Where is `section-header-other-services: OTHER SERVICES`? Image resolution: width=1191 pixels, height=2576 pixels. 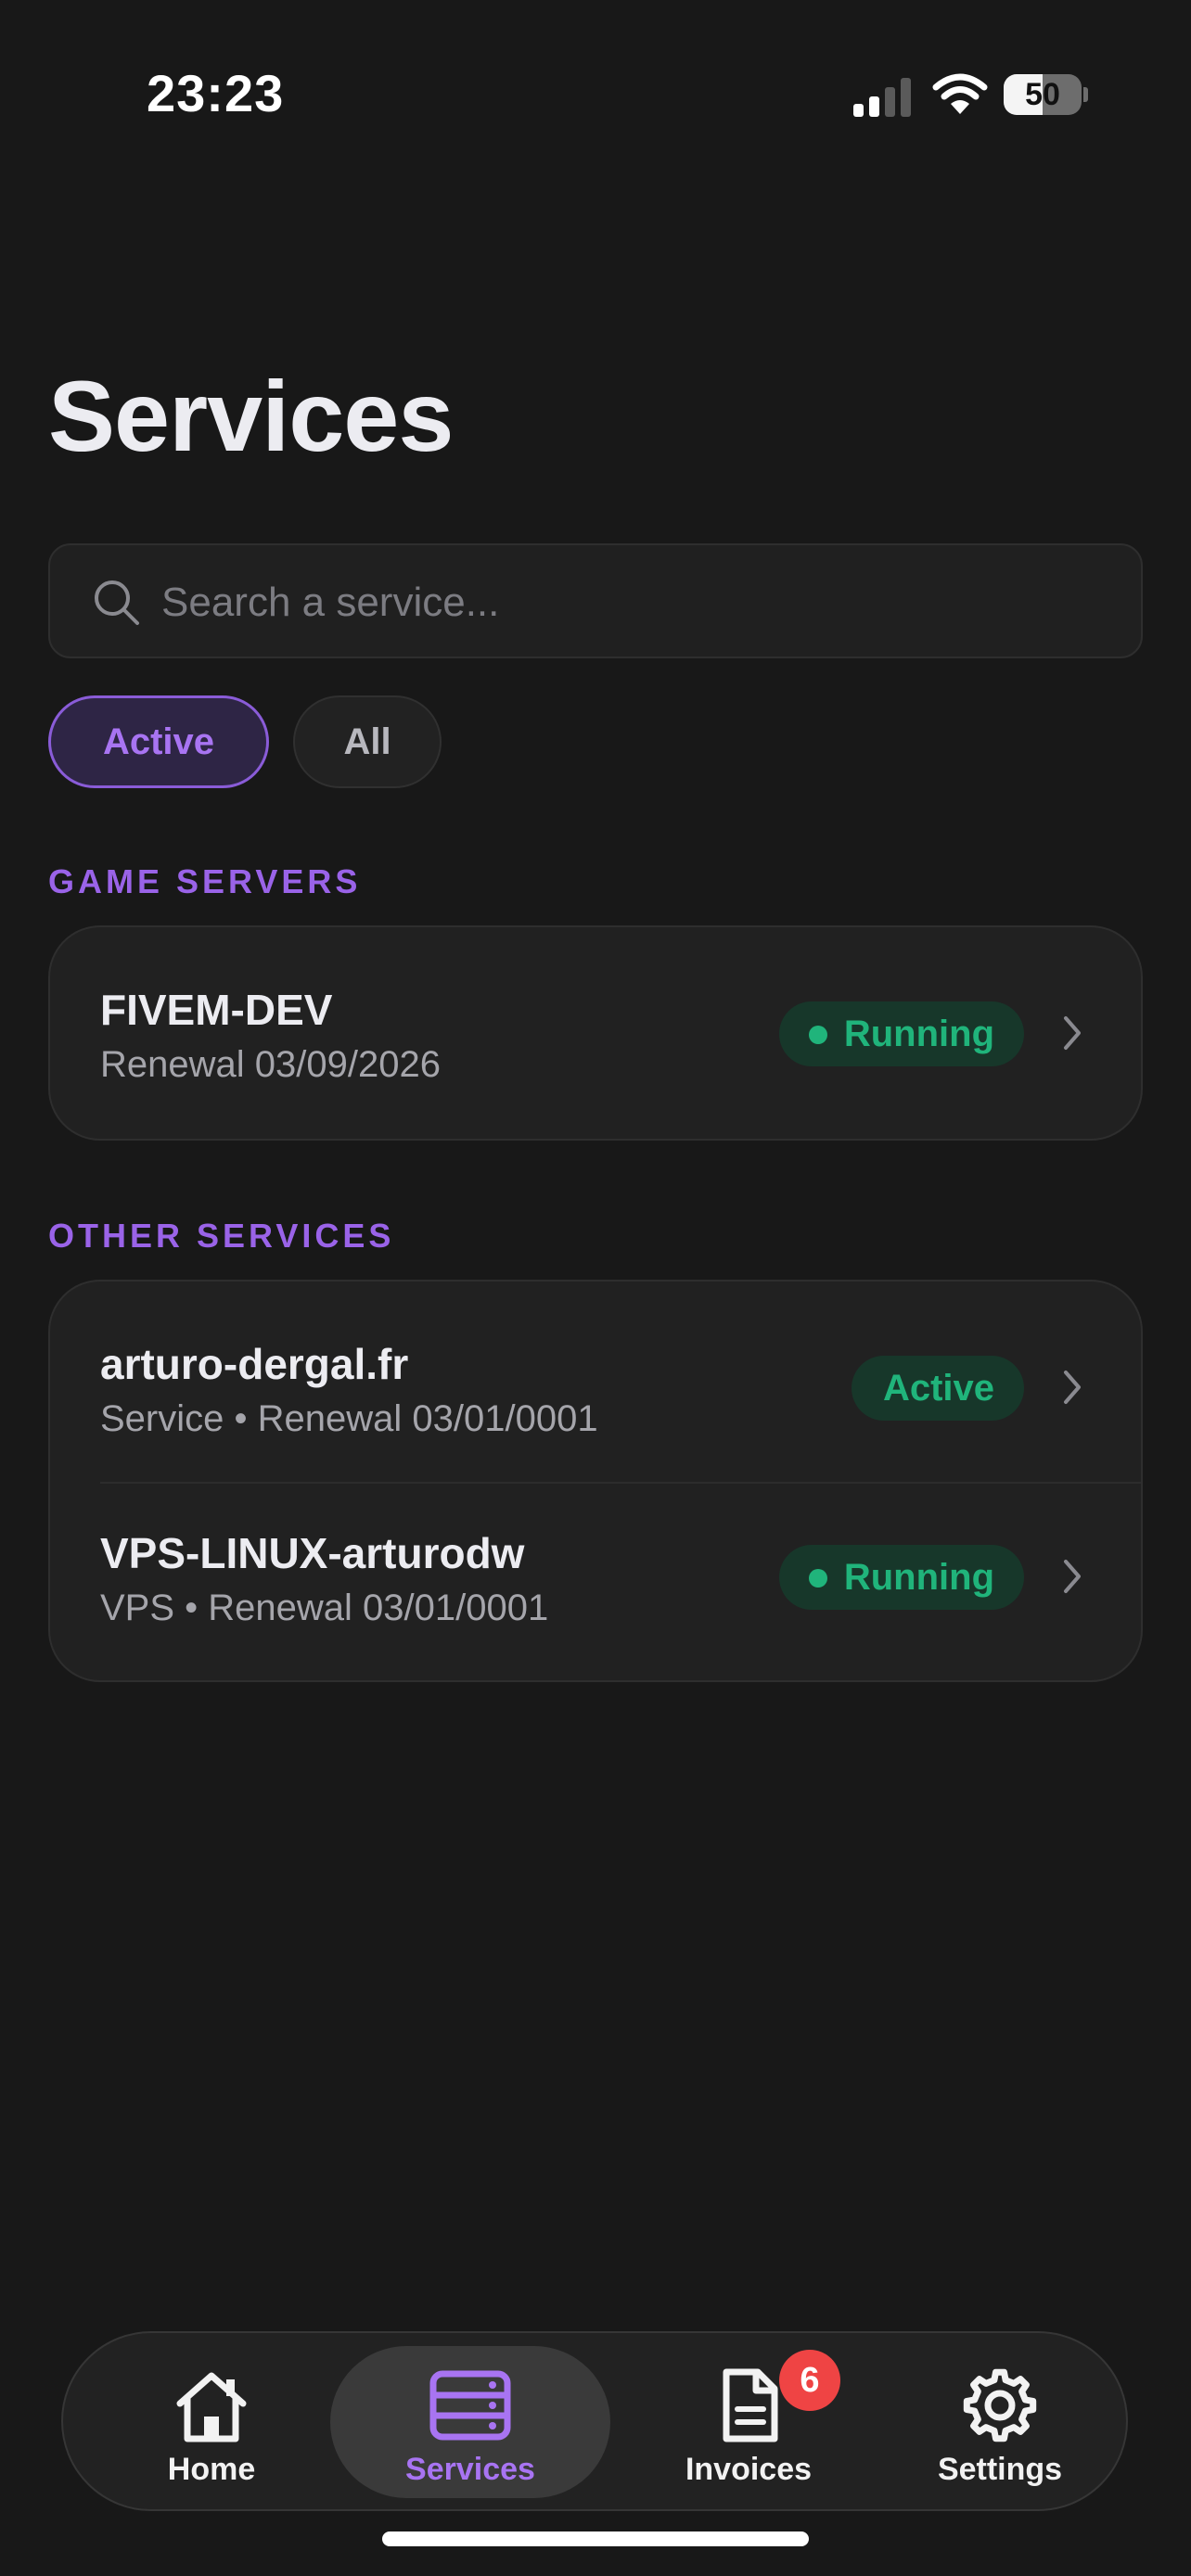 section-header-other-services: OTHER SERVICES is located at coordinates (222, 1236).